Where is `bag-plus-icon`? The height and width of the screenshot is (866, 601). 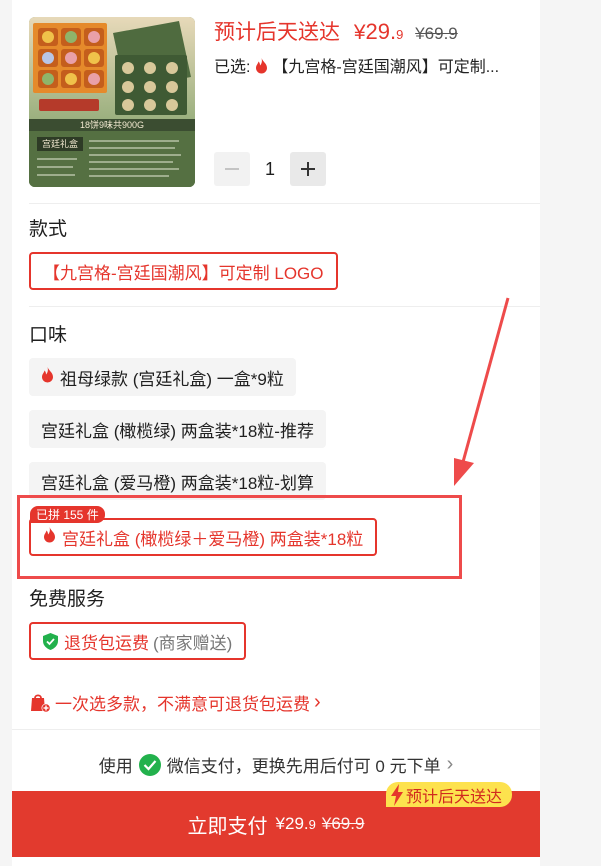
bag-plus-icon is located at coordinates (40, 703).